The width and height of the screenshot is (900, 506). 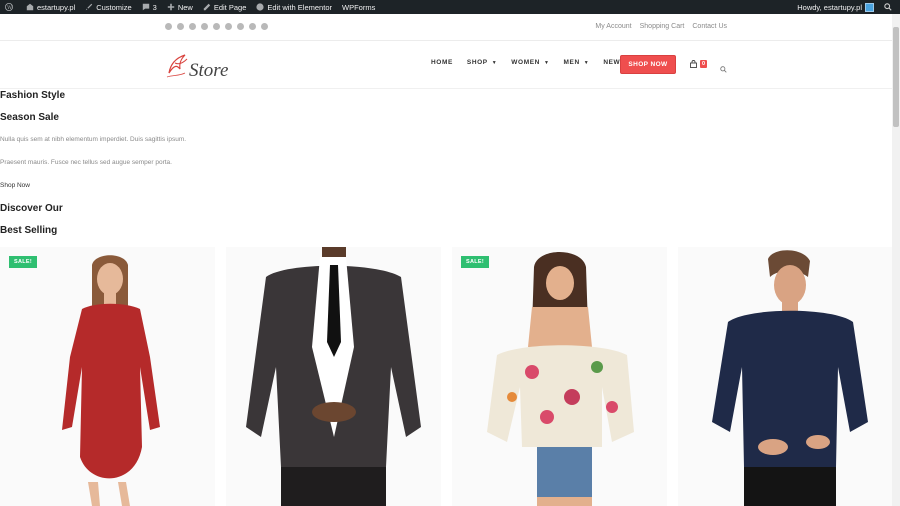 I want to click on header-search-button, so click(x=723, y=69).